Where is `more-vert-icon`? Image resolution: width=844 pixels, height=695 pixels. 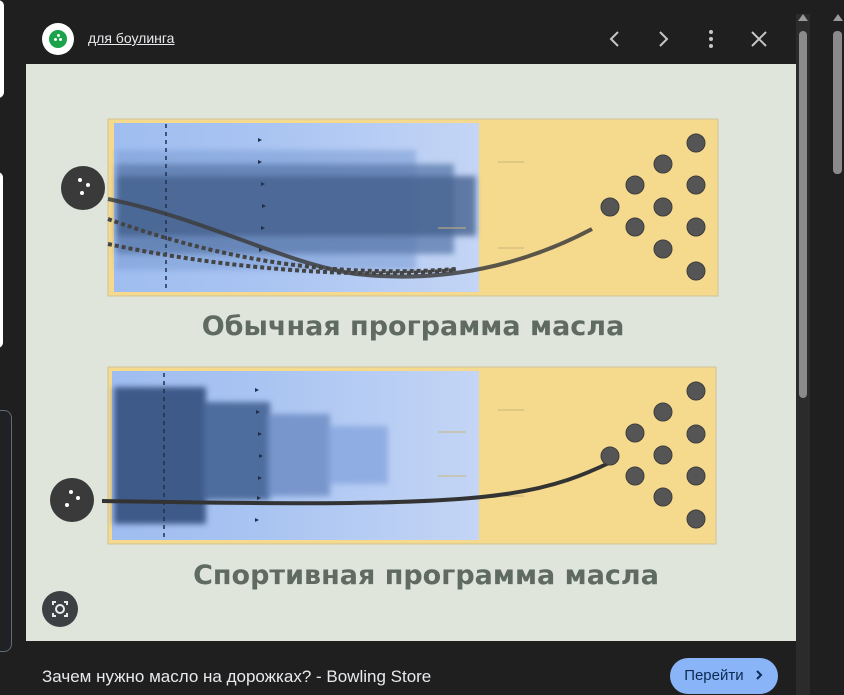 more-vert-icon is located at coordinates (711, 39).